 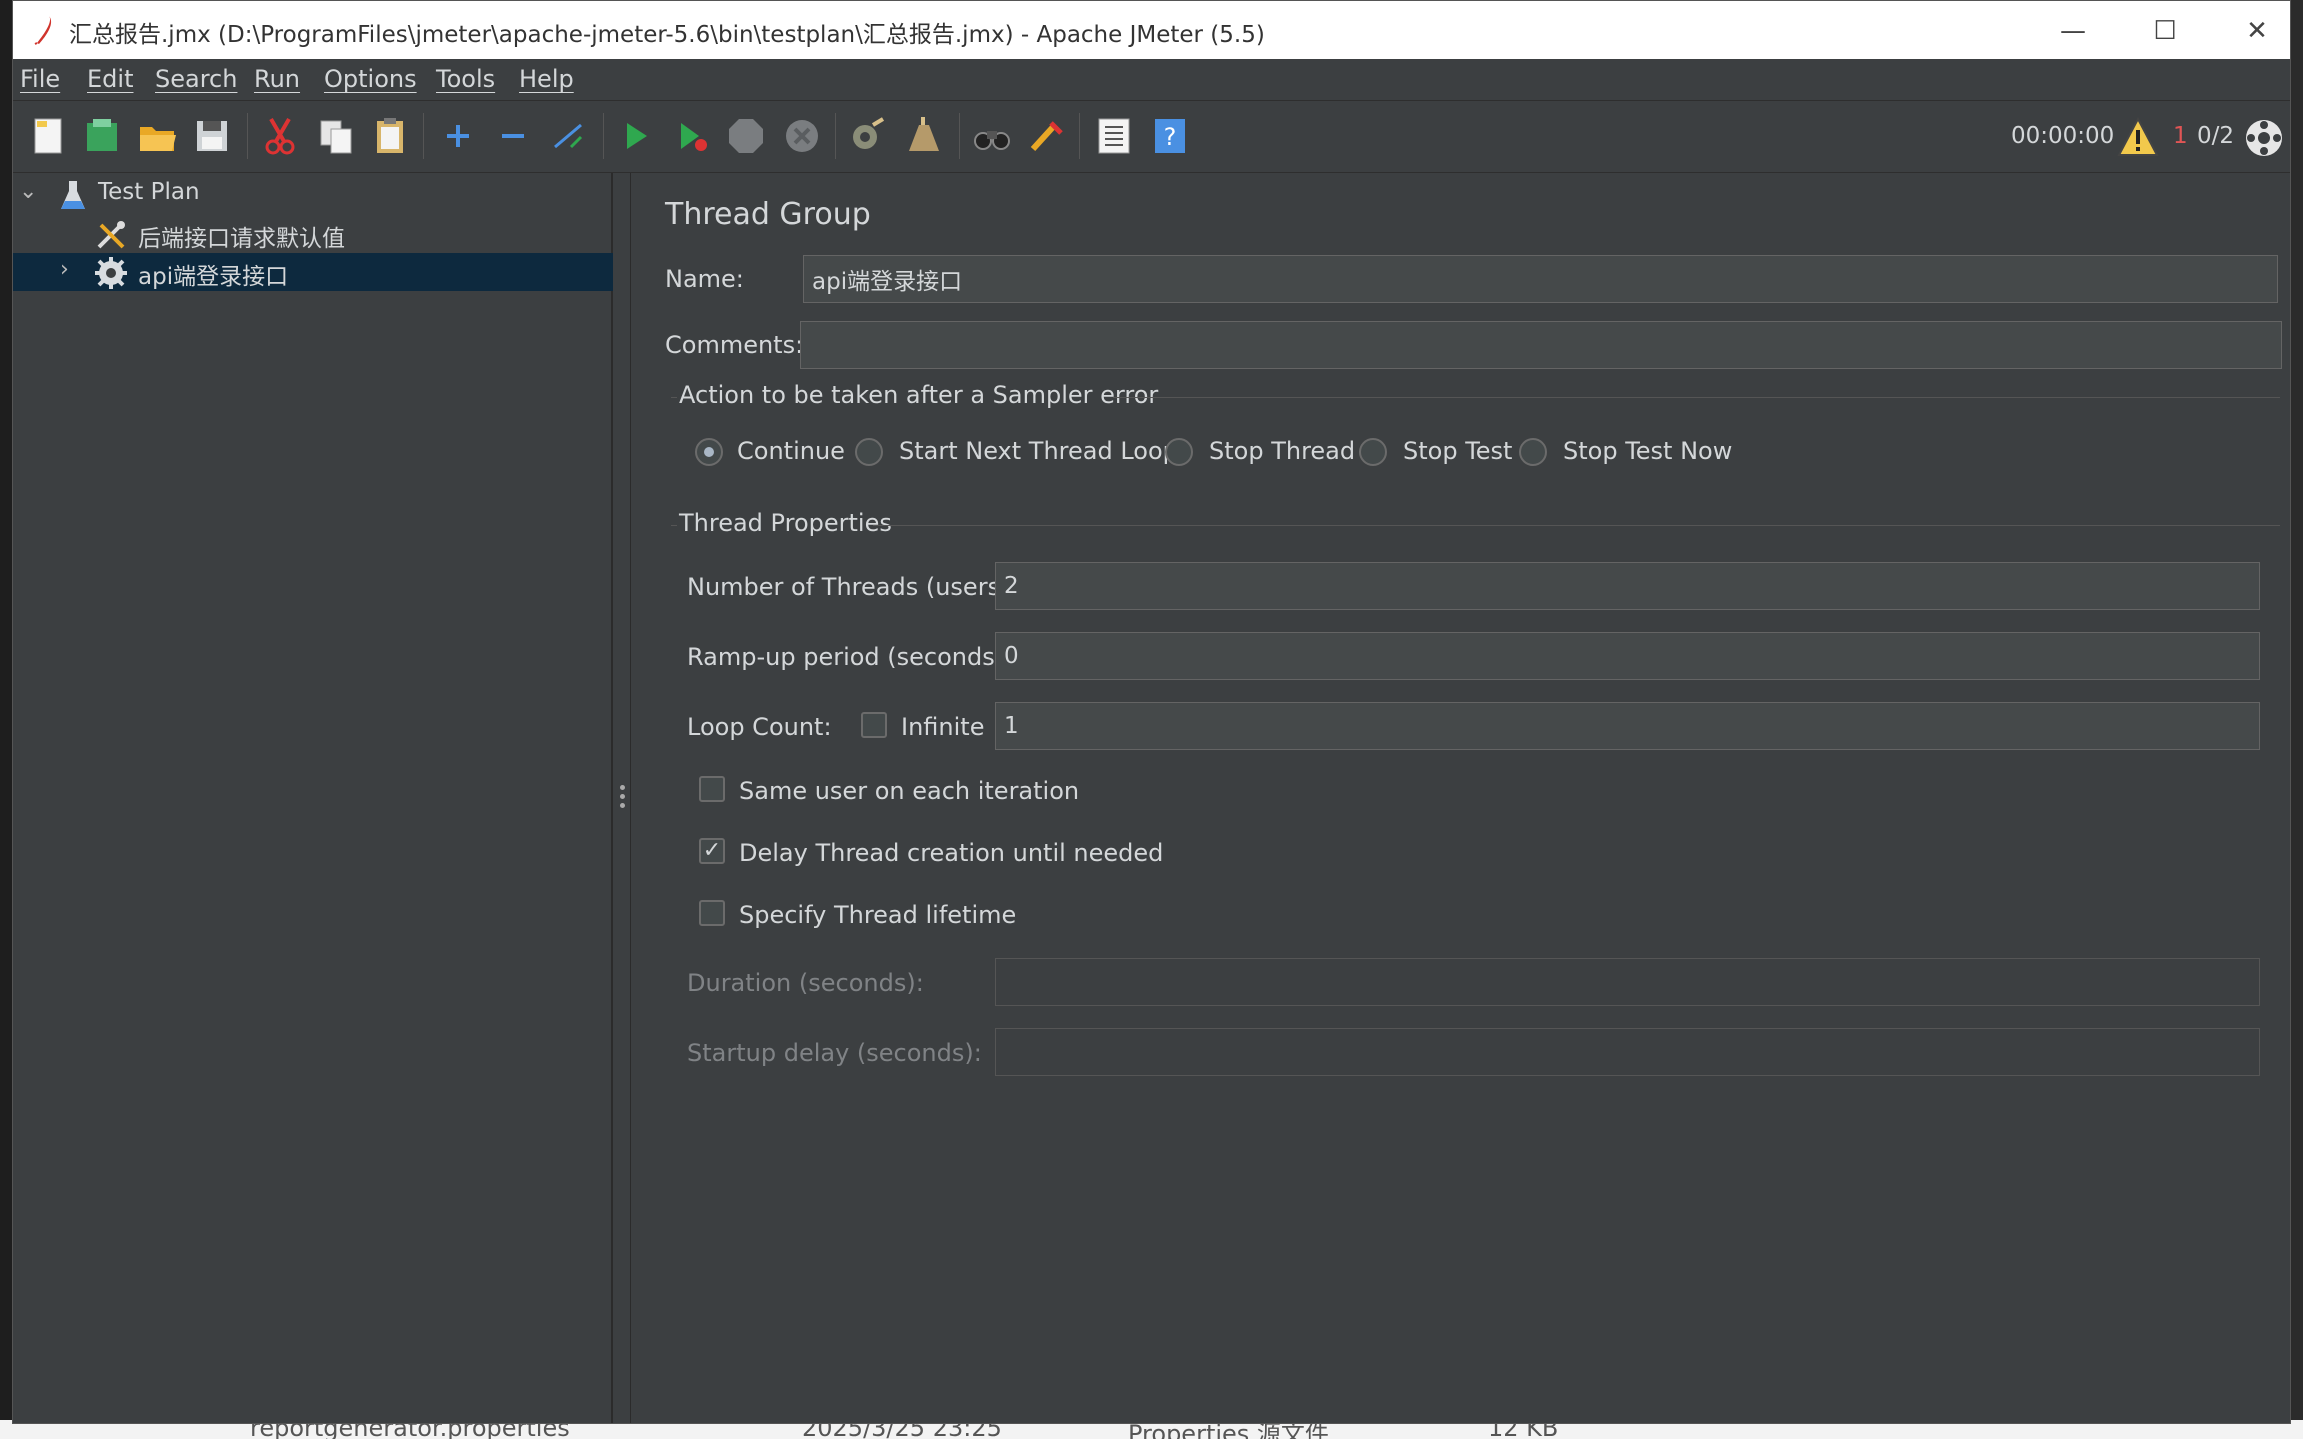 I want to click on tree-item-http-defaults: 后端接口请求默认值, so click(x=313, y=234).